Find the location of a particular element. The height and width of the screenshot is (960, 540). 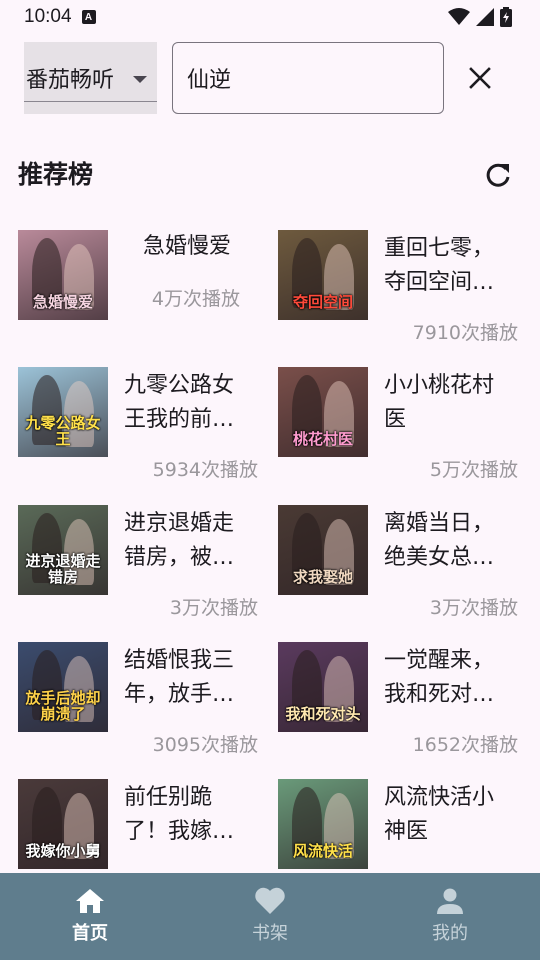

book-cover: 我嫁你小舅 is located at coordinates (63, 824).